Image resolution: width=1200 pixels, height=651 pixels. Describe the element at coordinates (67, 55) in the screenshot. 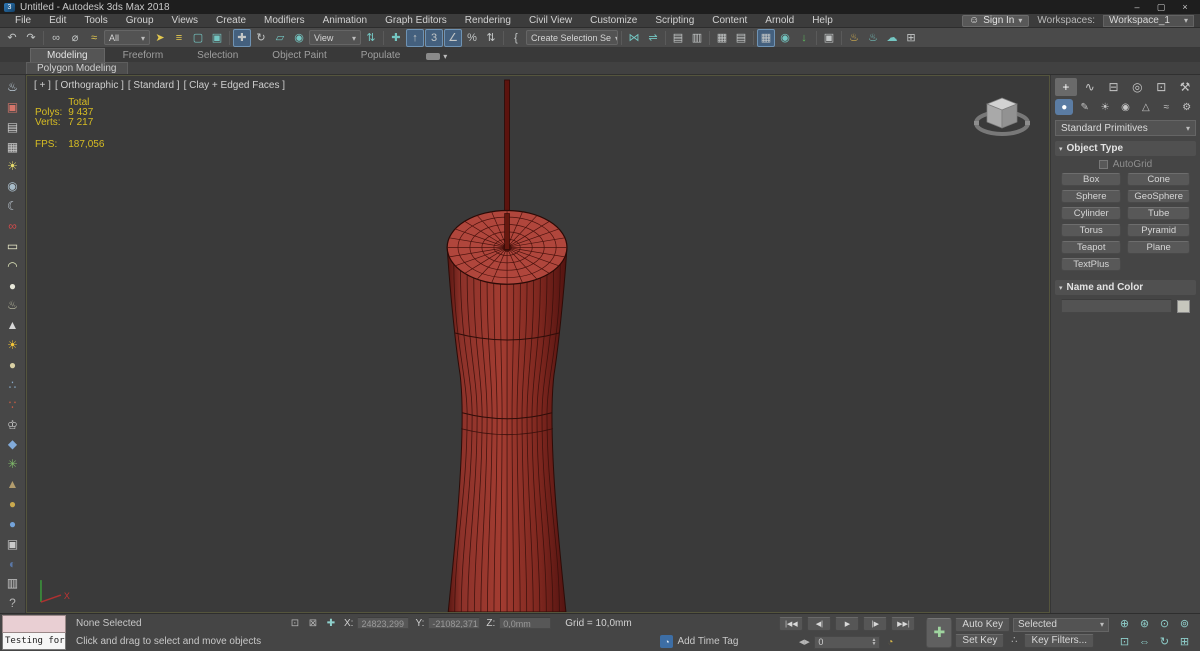

I see `tab-modeling: Modeling` at that location.